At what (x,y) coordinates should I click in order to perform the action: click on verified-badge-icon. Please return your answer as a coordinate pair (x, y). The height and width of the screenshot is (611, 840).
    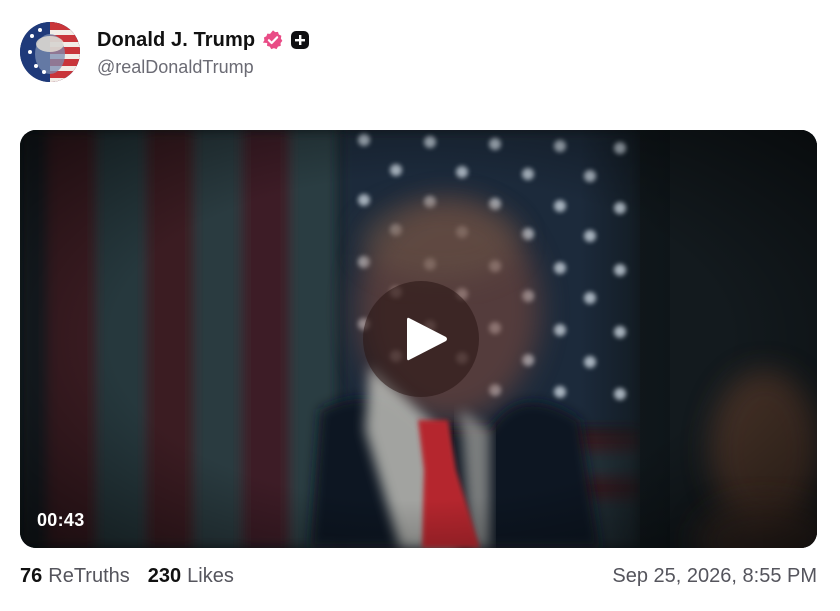
    Looking at the image, I should click on (273, 40).